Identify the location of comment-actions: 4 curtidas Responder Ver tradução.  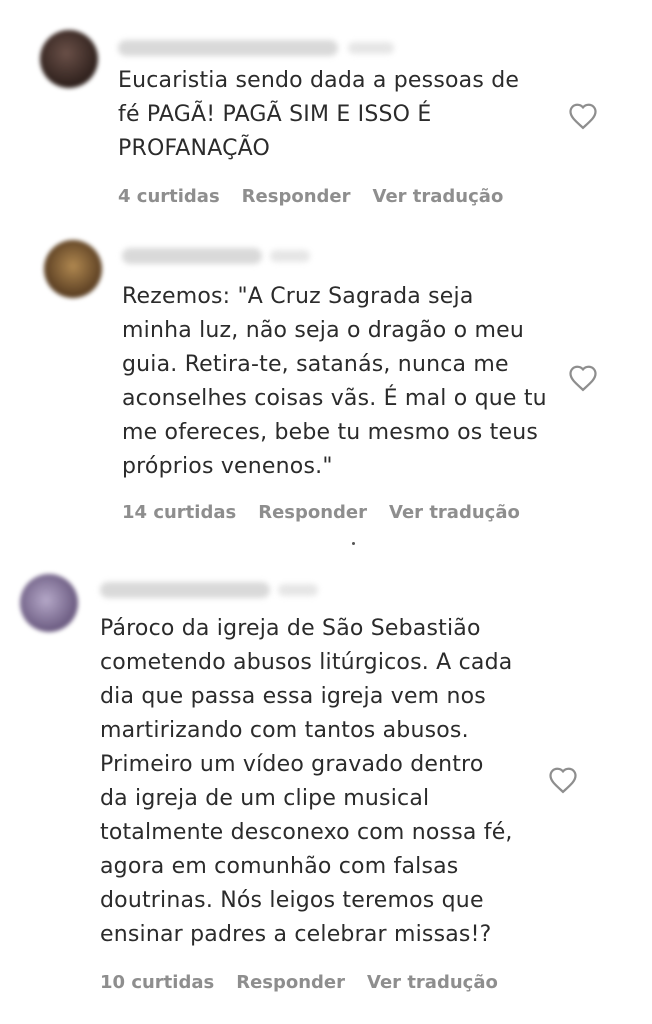
(310, 196).